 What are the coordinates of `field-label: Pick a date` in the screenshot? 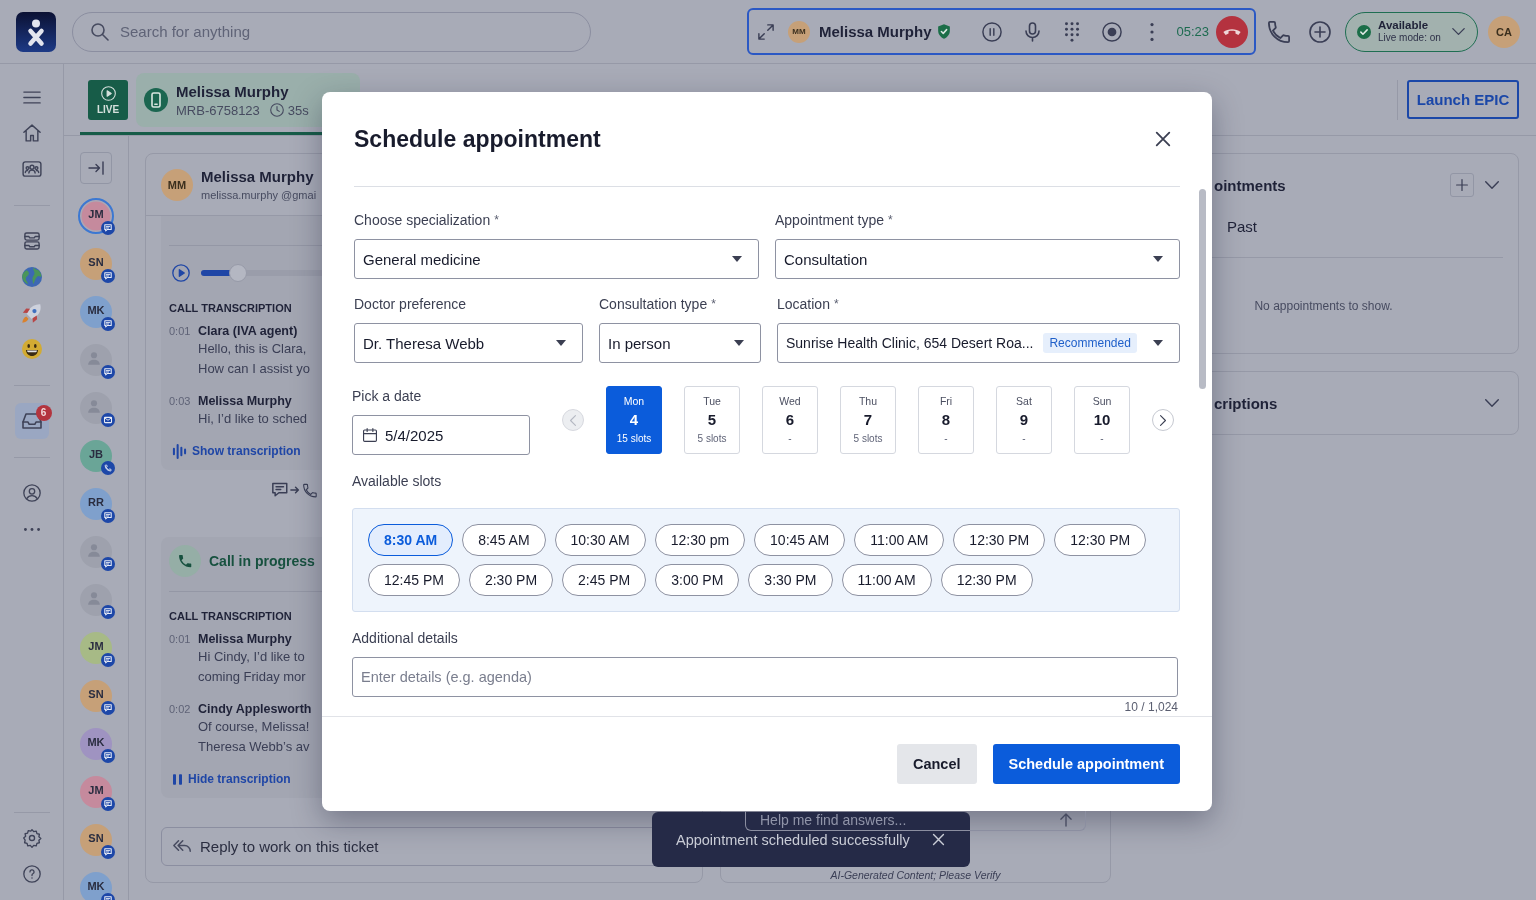 It's located at (387, 396).